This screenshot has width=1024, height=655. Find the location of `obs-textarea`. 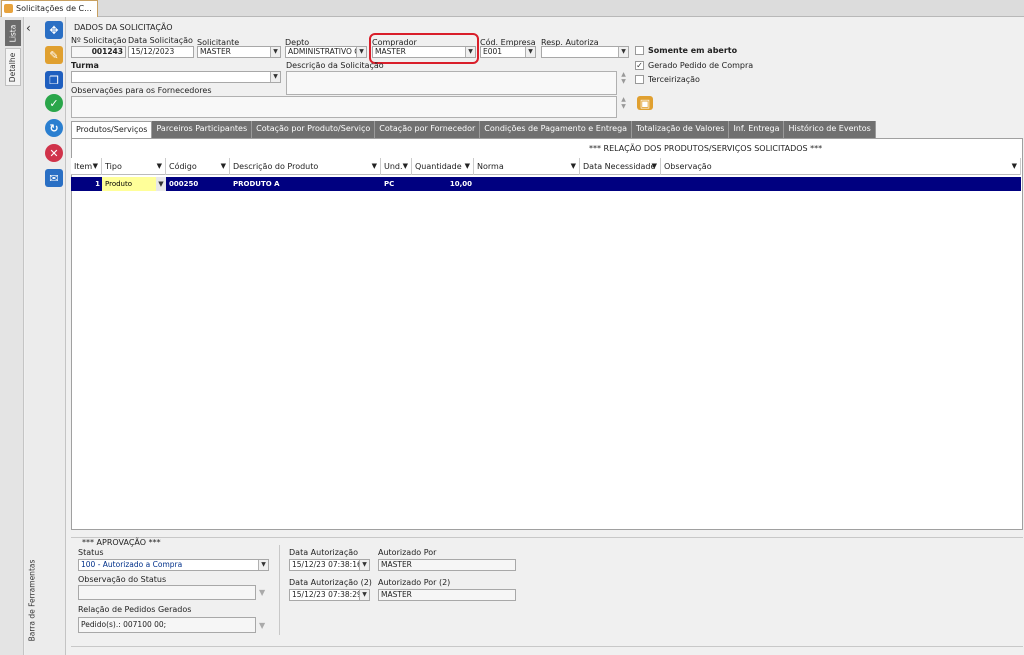

obs-textarea is located at coordinates (344, 107).